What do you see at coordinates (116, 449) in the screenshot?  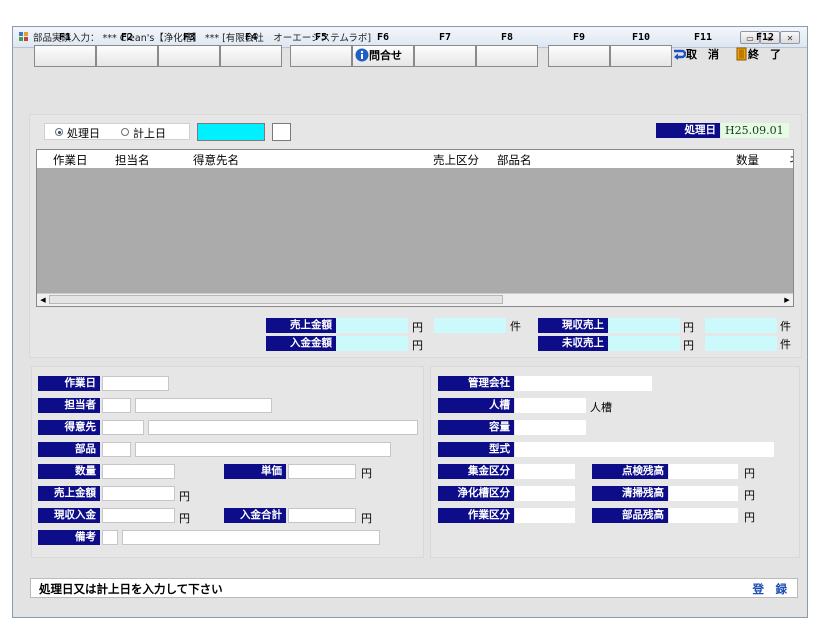 I see `part-code-input` at bounding box center [116, 449].